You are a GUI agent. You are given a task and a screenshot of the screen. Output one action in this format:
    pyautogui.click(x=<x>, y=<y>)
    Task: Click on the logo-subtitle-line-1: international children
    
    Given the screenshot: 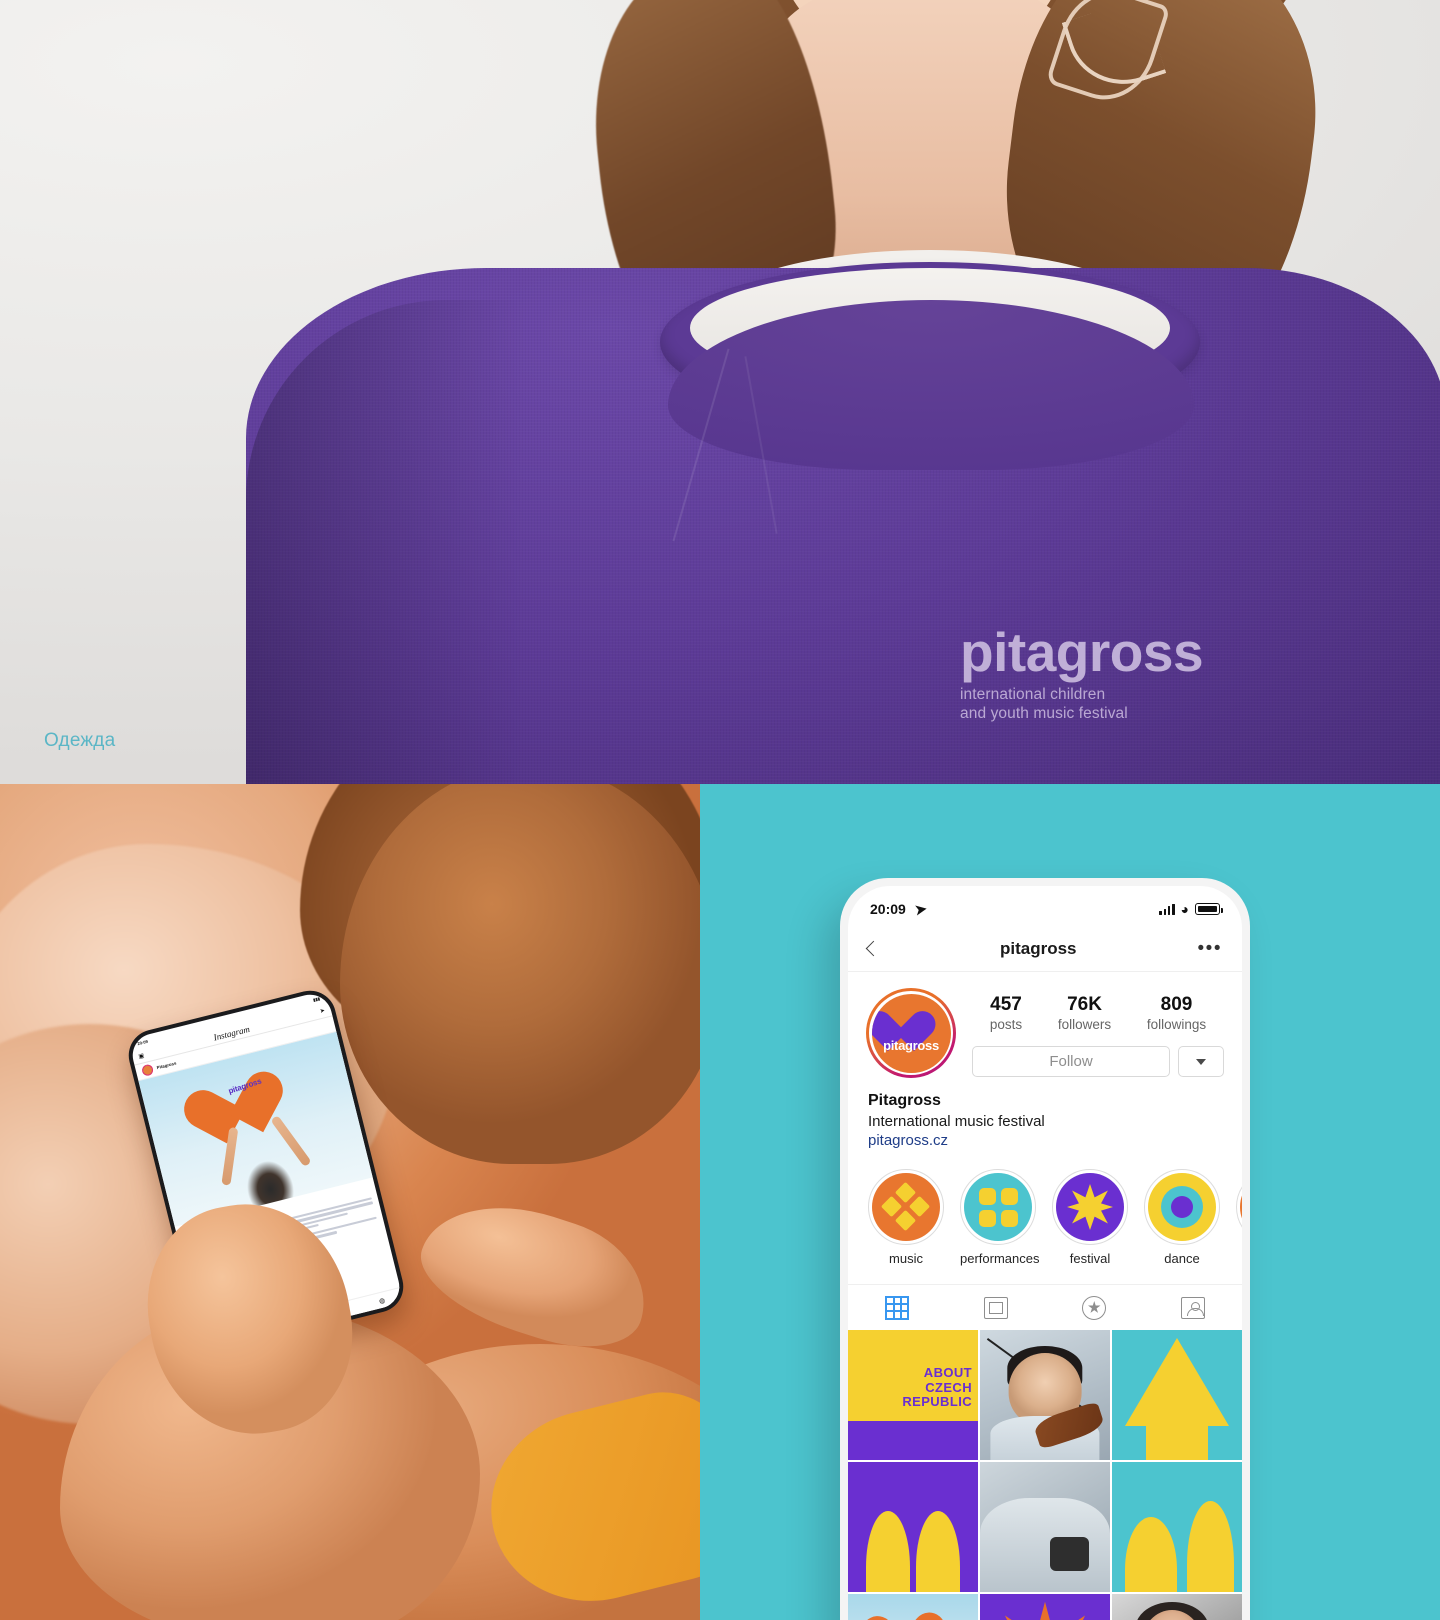 What is the action you would take?
    pyautogui.click(x=1033, y=695)
    